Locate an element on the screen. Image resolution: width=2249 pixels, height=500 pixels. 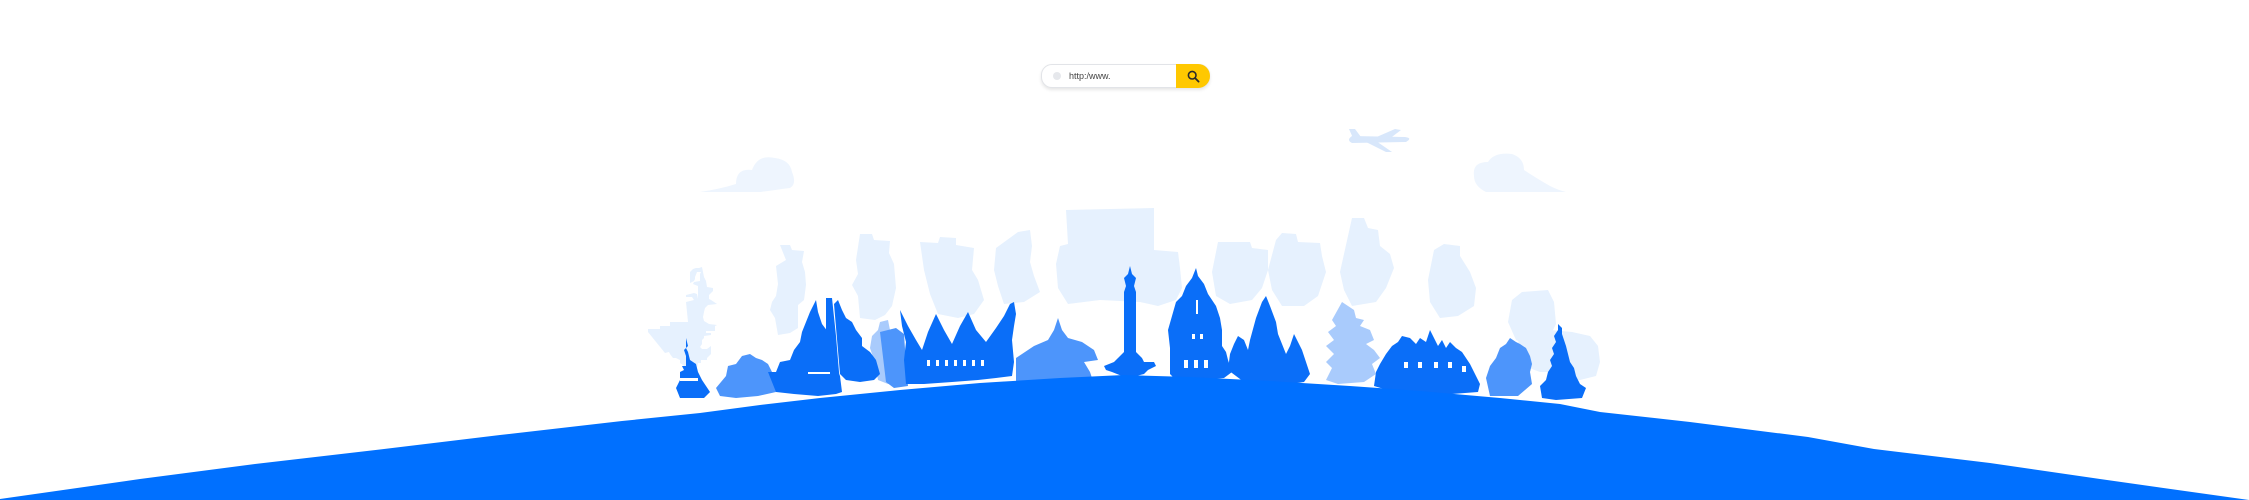
cloud-right is located at coordinates (1519, 172).